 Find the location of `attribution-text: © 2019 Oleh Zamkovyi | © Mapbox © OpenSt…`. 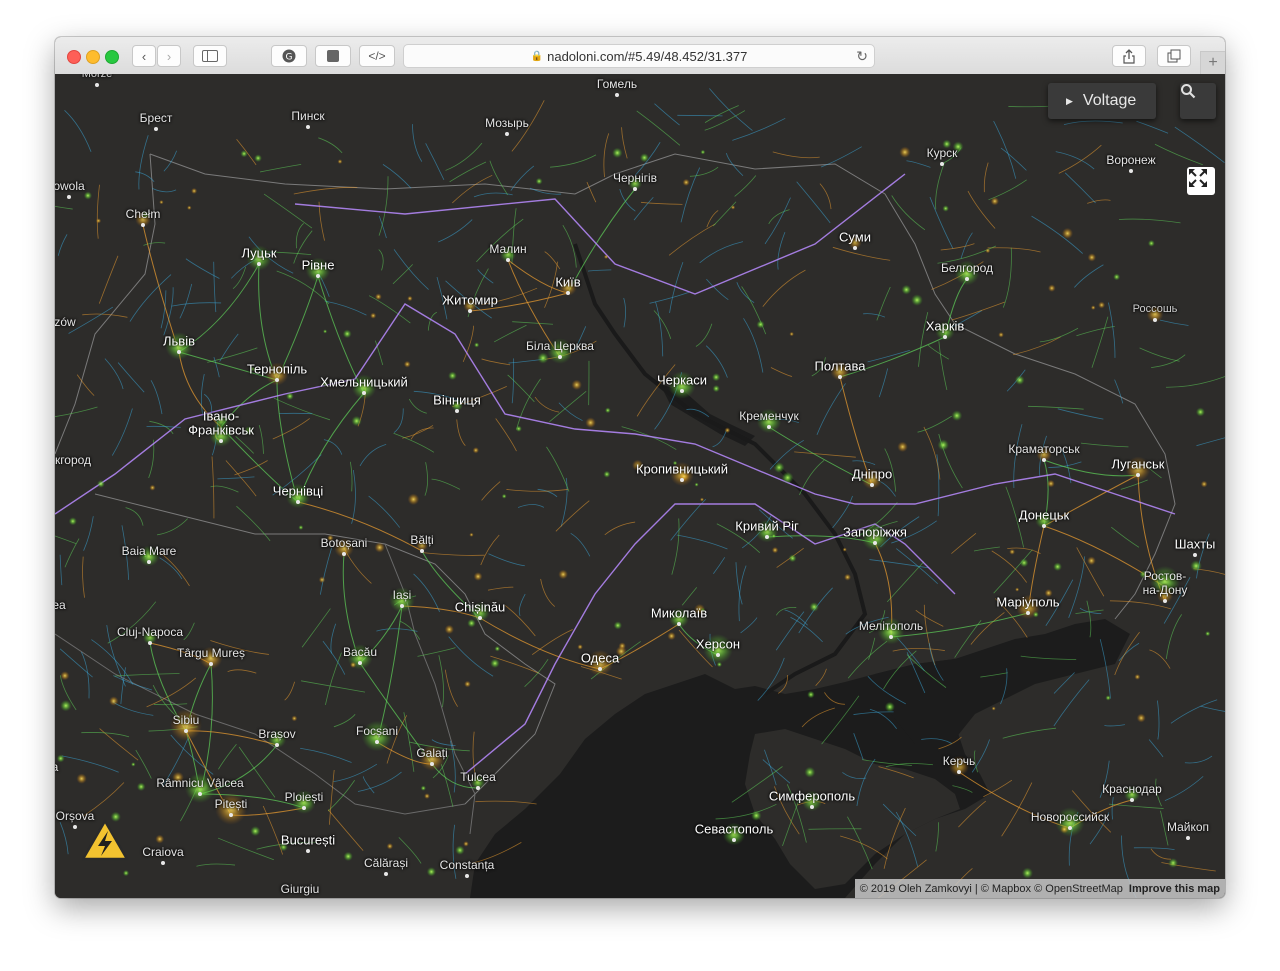

attribution-text: © 2019 Oleh Zamkovyi | © Mapbox © OpenSt… is located at coordinates (991, 889).